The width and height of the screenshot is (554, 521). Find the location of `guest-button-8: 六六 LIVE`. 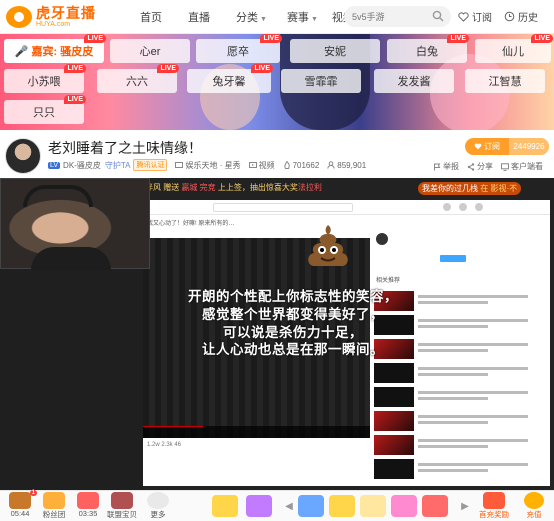

guest-button-8: 六六 LIVE is located at coordinates (138, 78).